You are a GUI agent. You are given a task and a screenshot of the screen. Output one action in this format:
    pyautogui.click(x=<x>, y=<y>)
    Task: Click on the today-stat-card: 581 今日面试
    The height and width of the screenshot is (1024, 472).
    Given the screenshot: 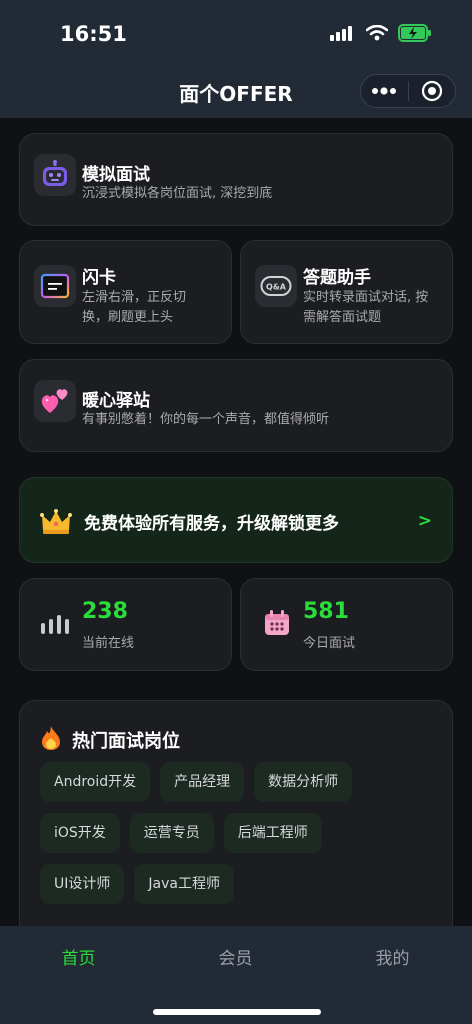 What is the action you would take?
    pyautogui.click(x=346, y=624)
    